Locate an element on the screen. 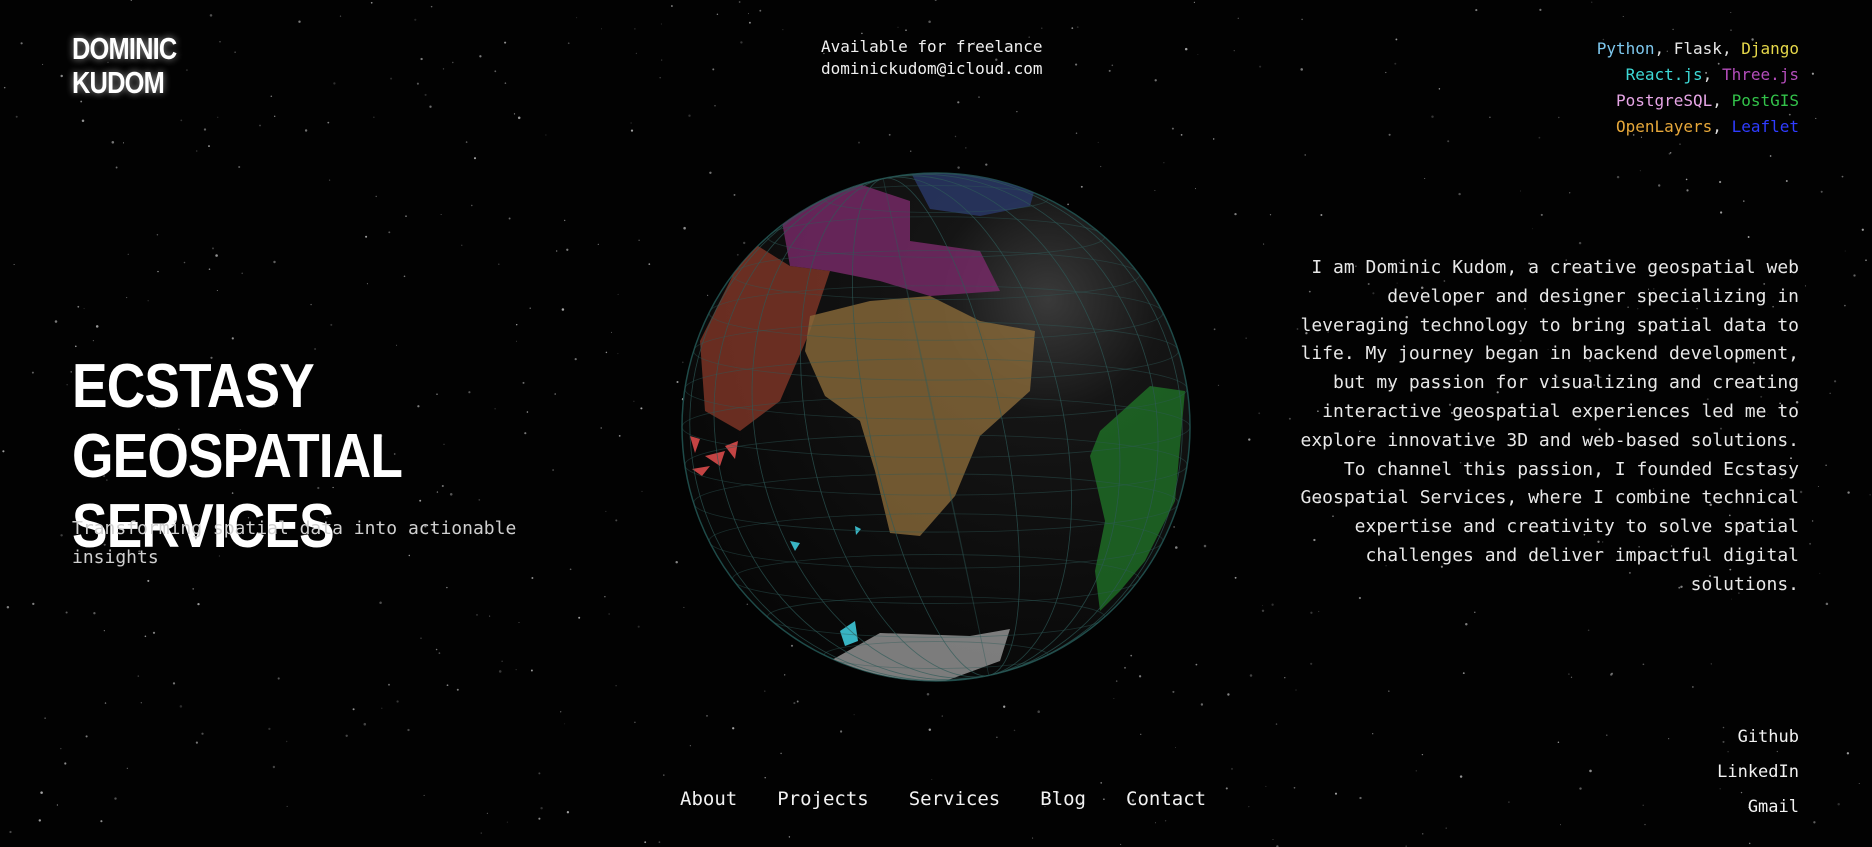  tech-item: PostgreSQL is located at coordinates (1664, 100).